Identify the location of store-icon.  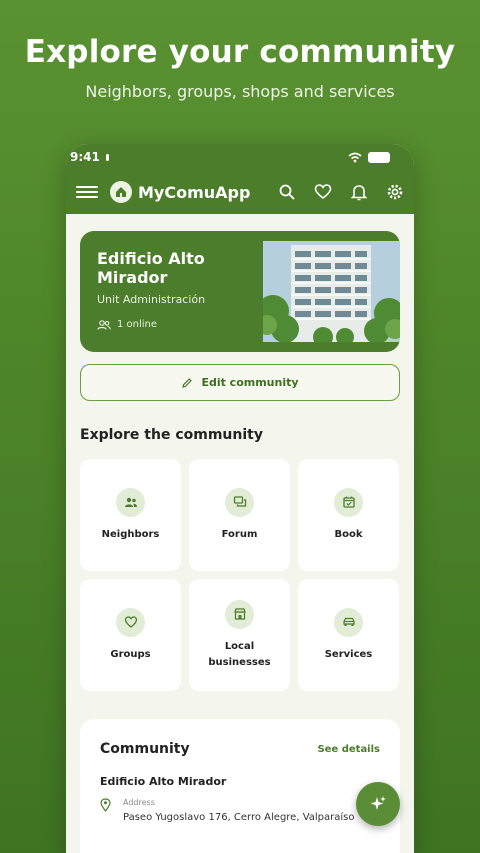
(239, 614).